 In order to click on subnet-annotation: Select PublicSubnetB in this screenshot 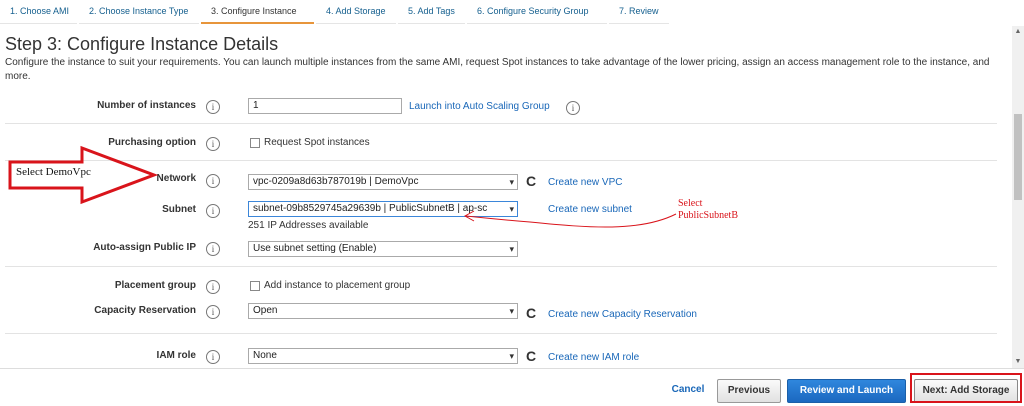, I will do `click(708, 210)`.